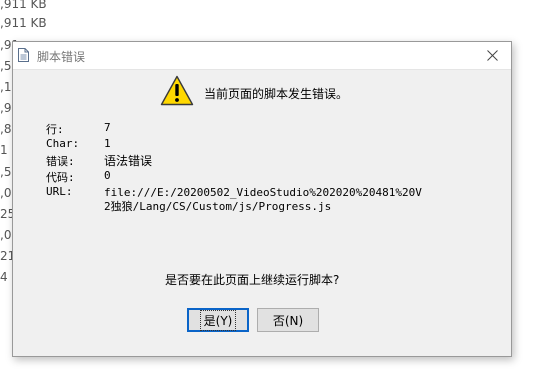 The height and width of the screenshot is (382, 543). I want to click on list-item: 1, so click(4, 150).